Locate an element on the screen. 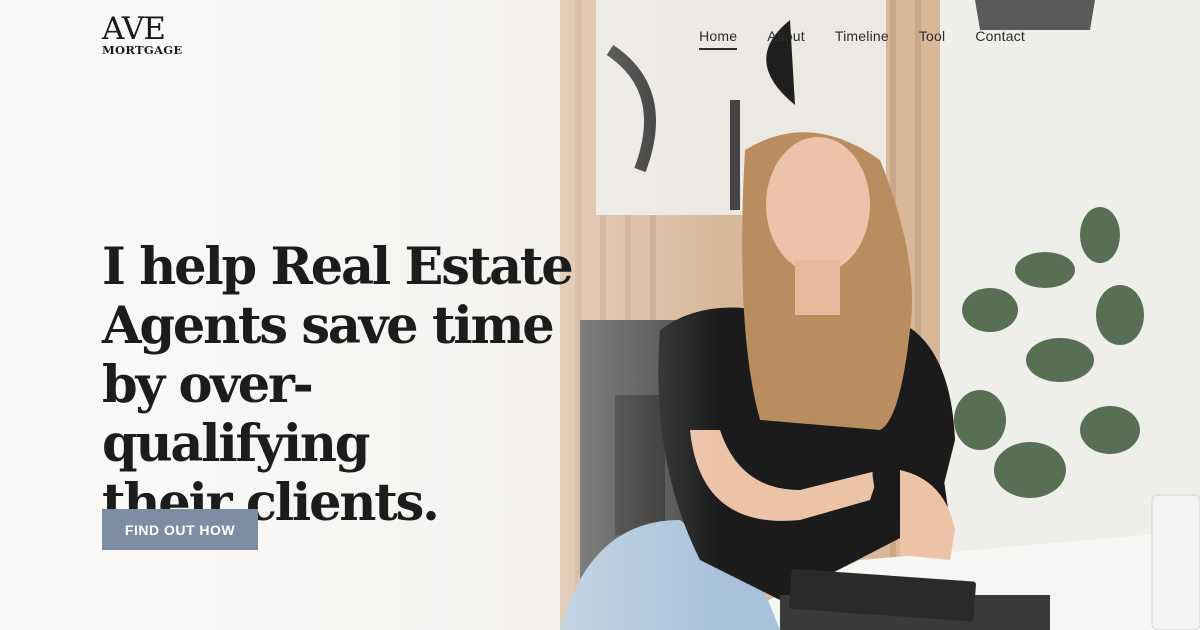 The image size is (1200, 630). headline-line-3: by over-qualifying is located at coordinates (236, 414).